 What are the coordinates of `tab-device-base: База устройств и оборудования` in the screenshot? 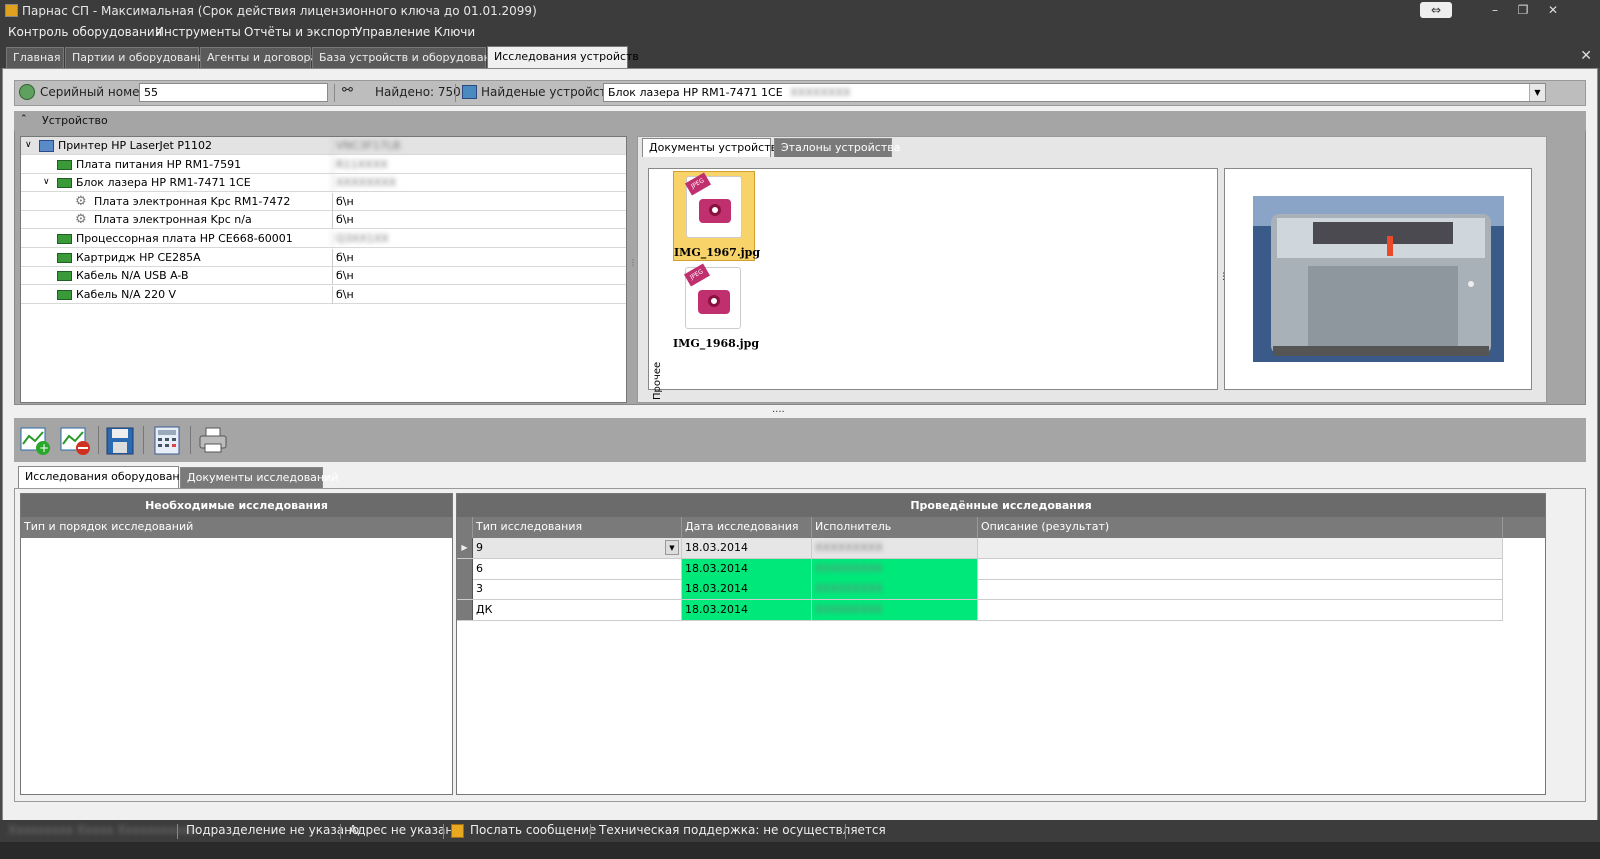 It's located at (408, 57).